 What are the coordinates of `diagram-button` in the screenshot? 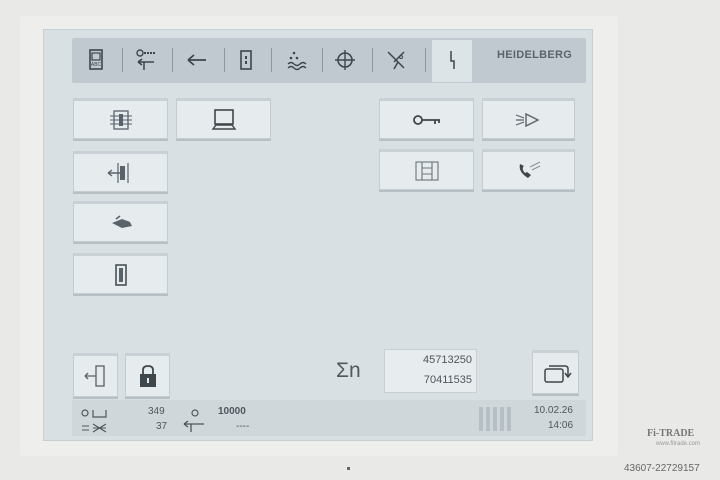 It's located at (426, 169).